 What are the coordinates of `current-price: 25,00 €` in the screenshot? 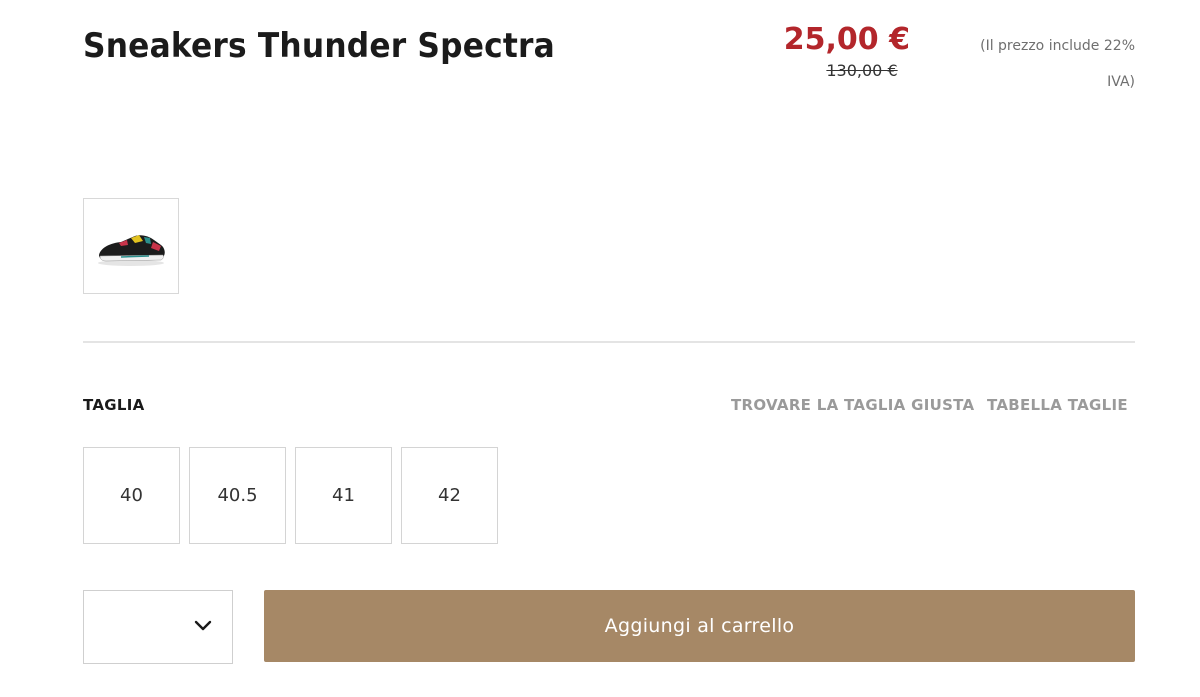 It's located at (846, 39).